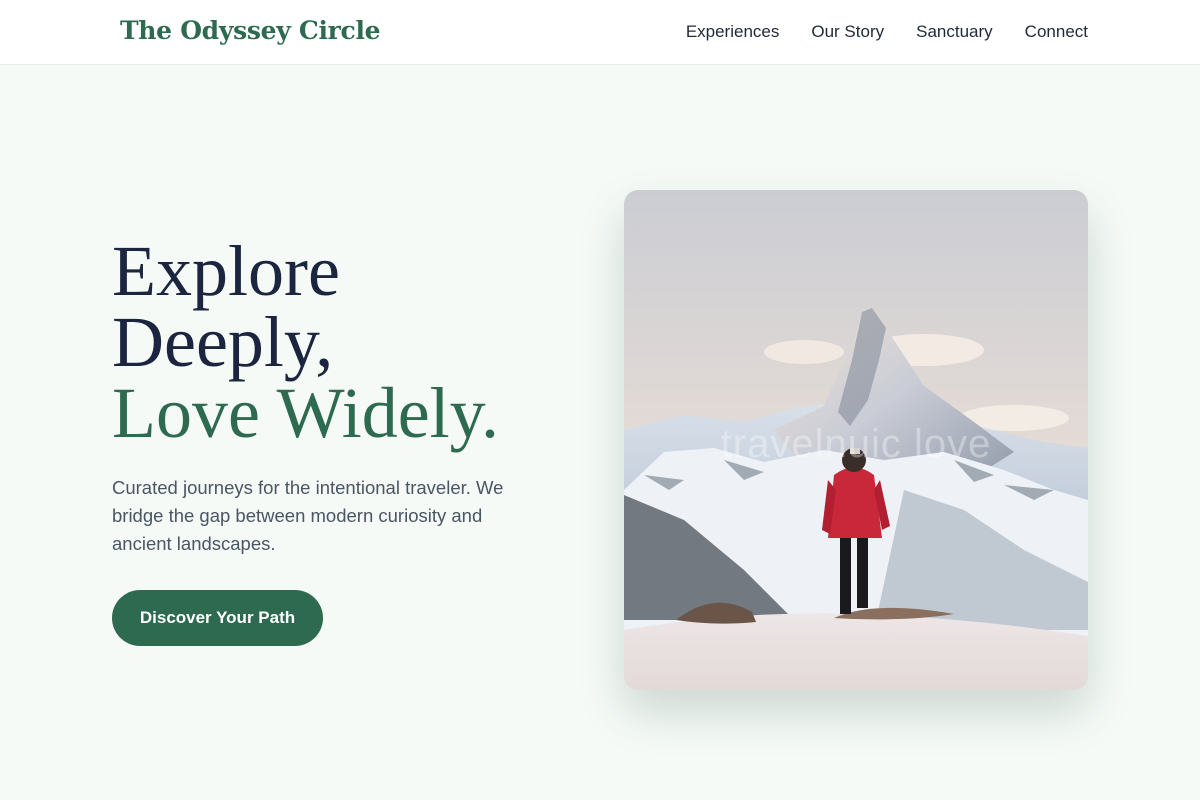 The height and width of the screenshot is (800, 1200). I want to click on hero-title: Explore Deeply, Love Widely., so click(305, 342).